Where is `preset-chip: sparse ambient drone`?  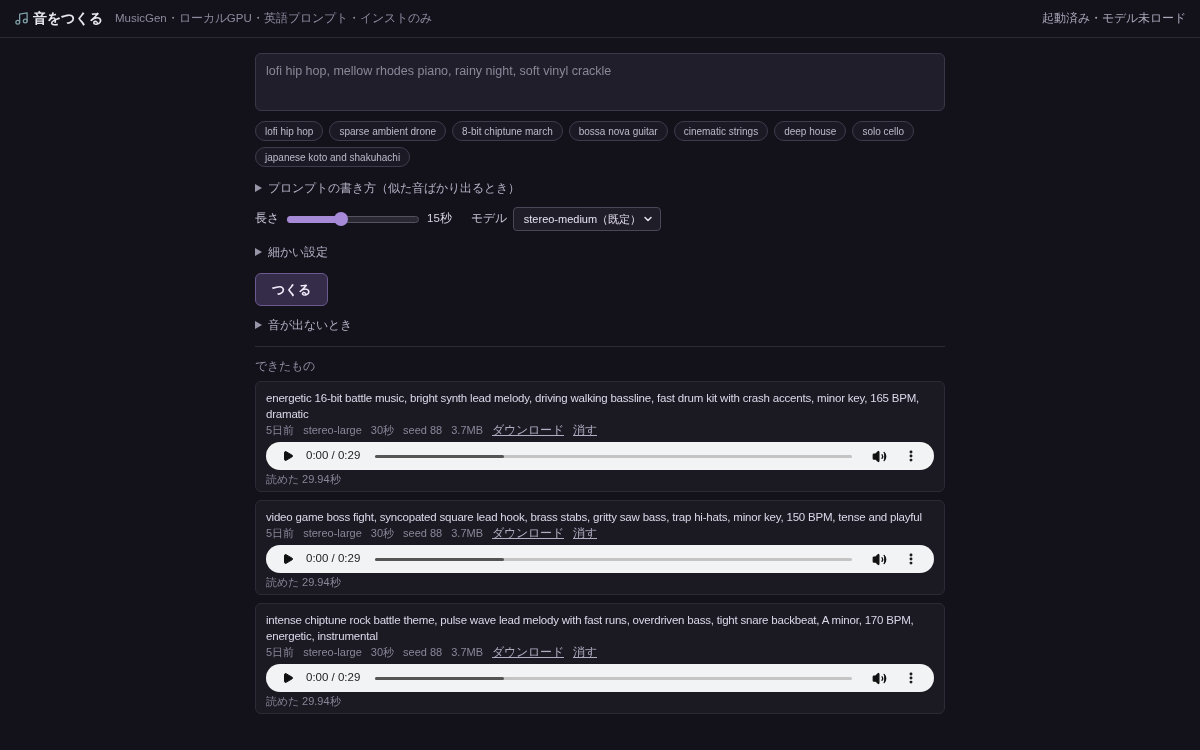 preset-chip: sparse ambient drone is located at coordinates (388, 131).